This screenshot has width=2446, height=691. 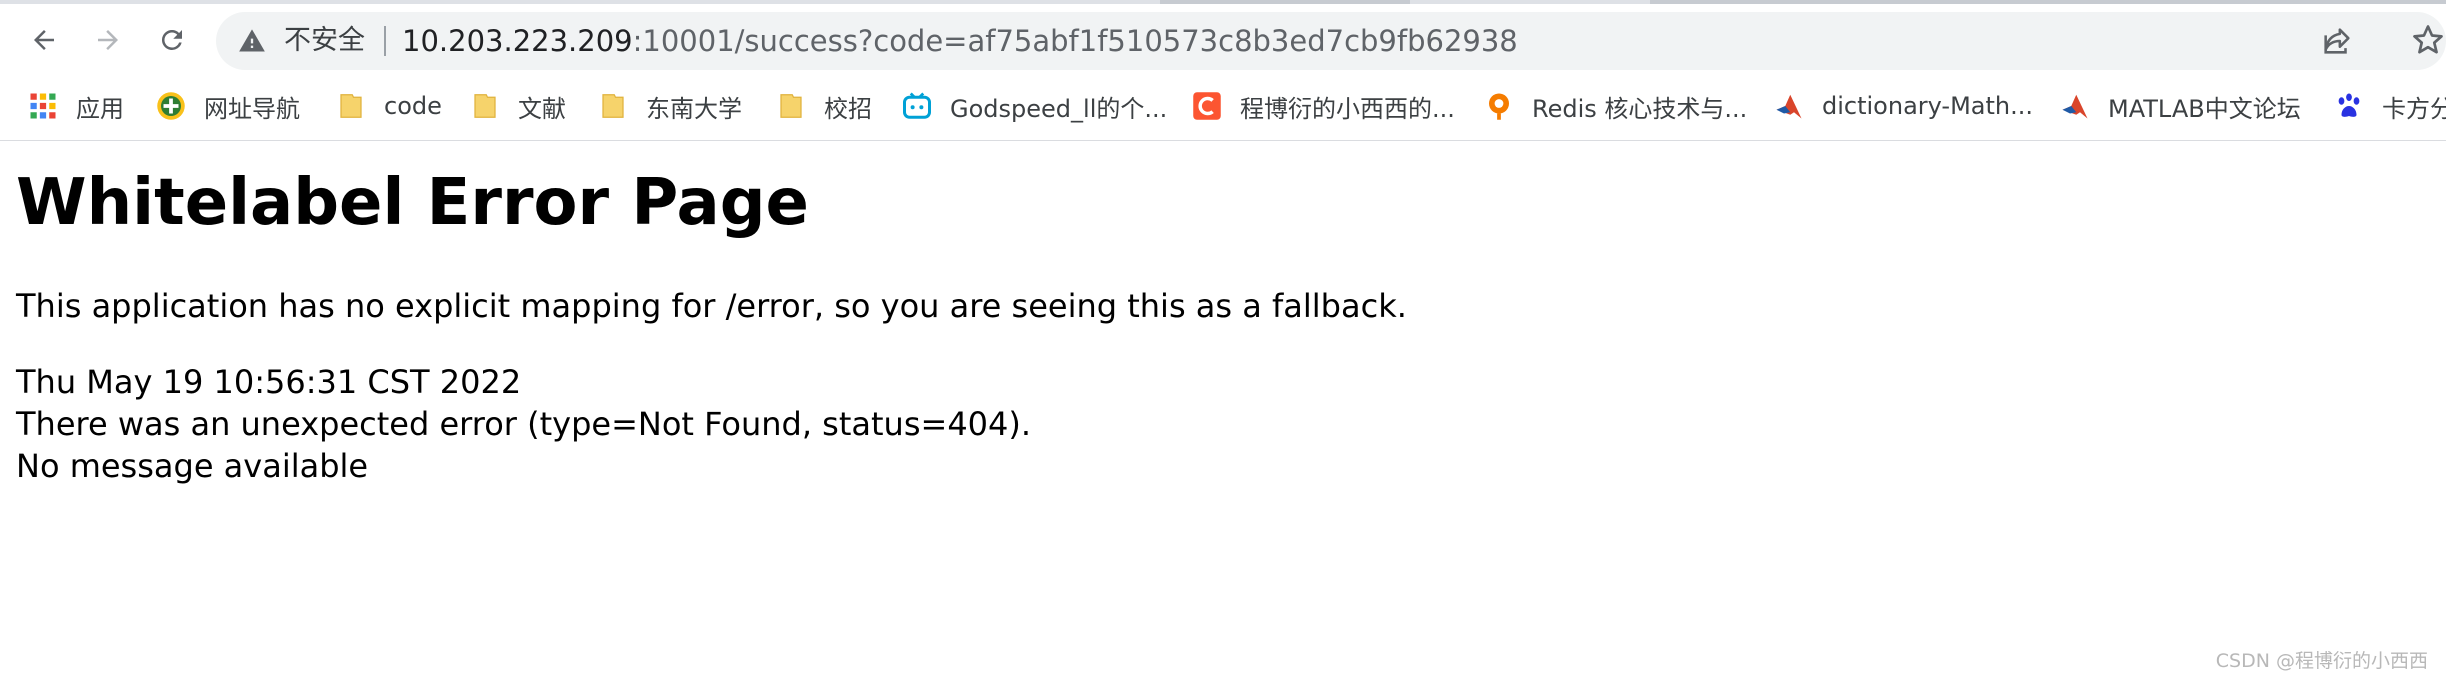 What do you see at coordinates (100, 108) in the screenshot?
I see `bookmark-label: 应用` at bounding box center [100, 108].